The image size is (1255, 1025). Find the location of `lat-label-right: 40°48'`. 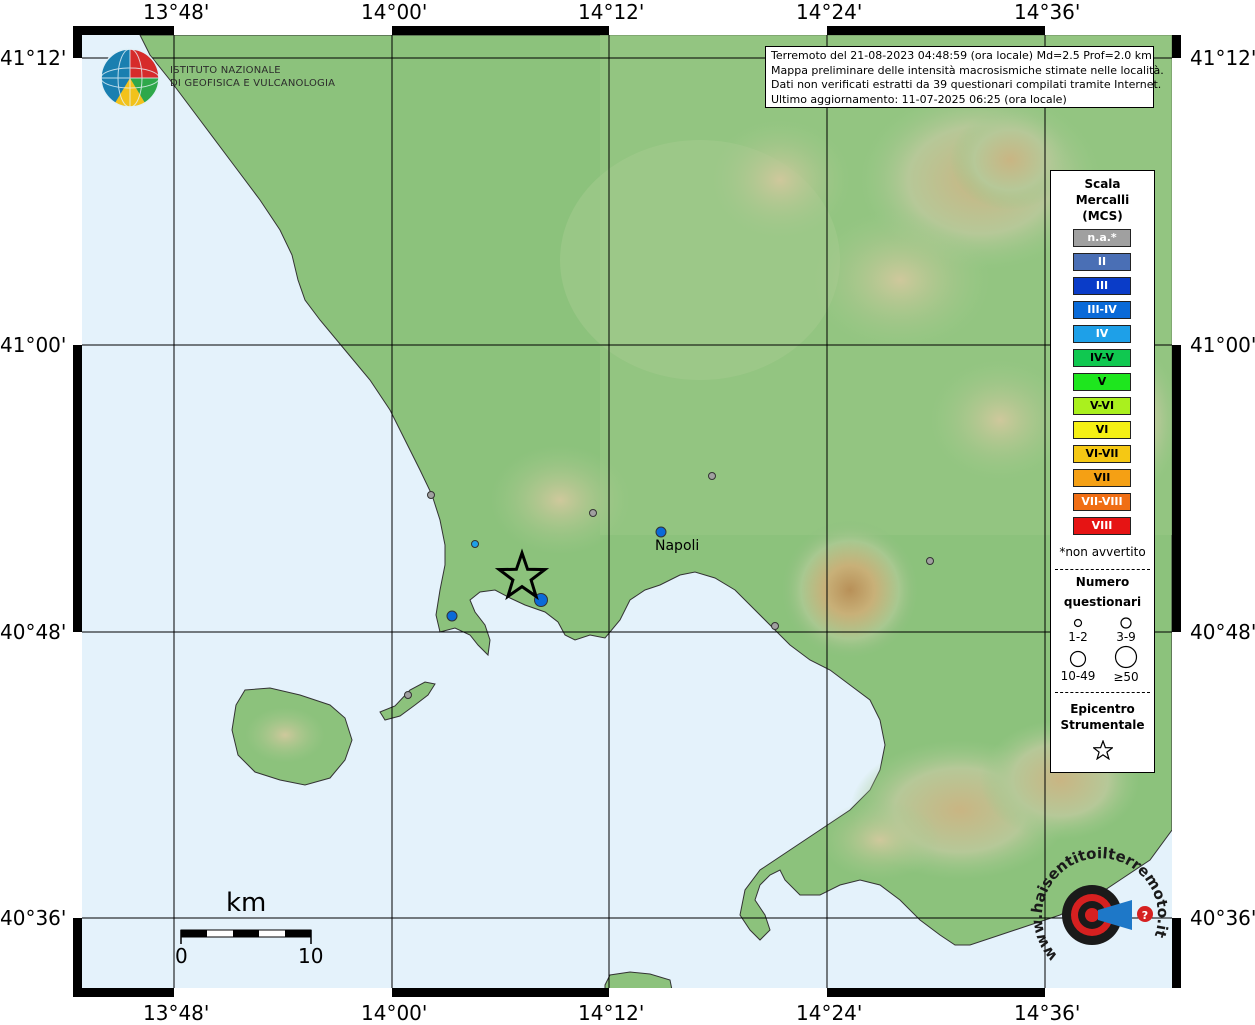

lat-label-right: 40°48' is located at coordinates (1222, 632).